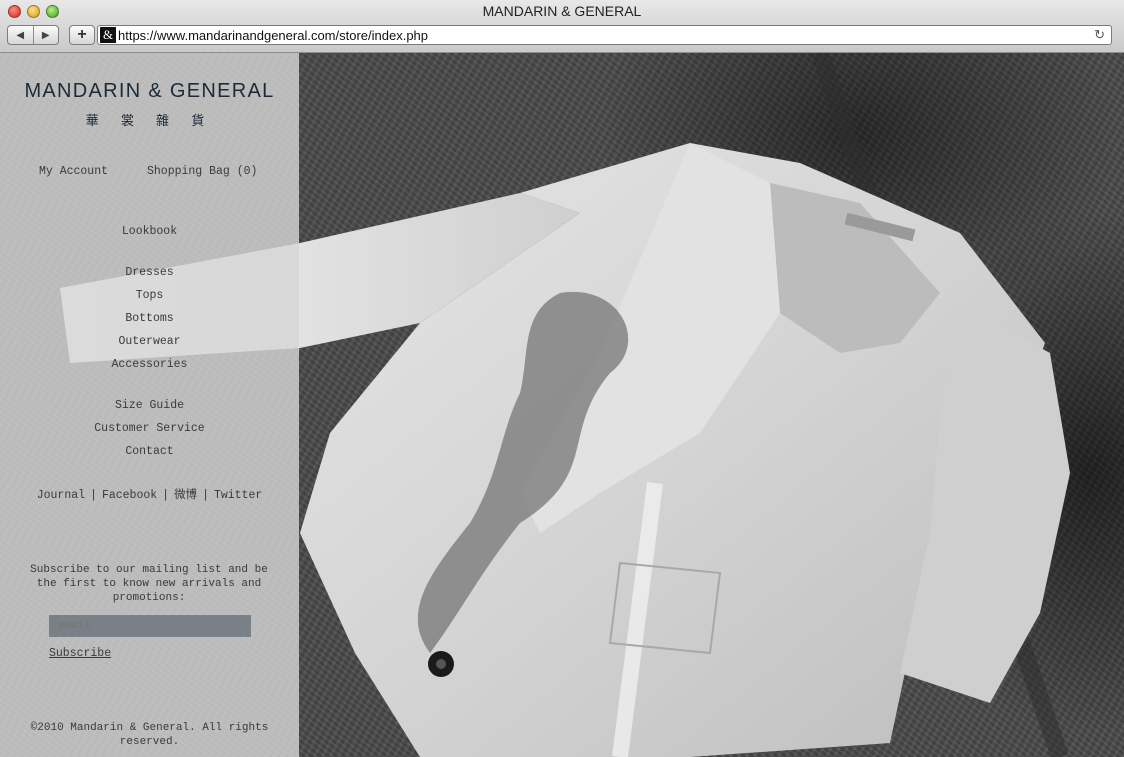 This screenshot has height=757, width=1124. Describe the element at coordinates (185, 494) in the screenshot. I see `weibo-link: 微博` at that location.